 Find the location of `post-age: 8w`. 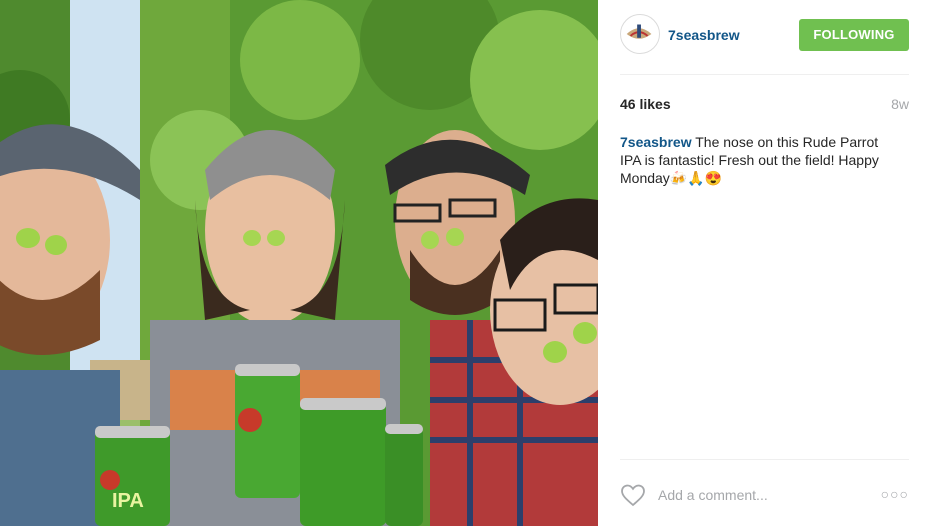

post-age: 8w is located at coordinates (900, 104).